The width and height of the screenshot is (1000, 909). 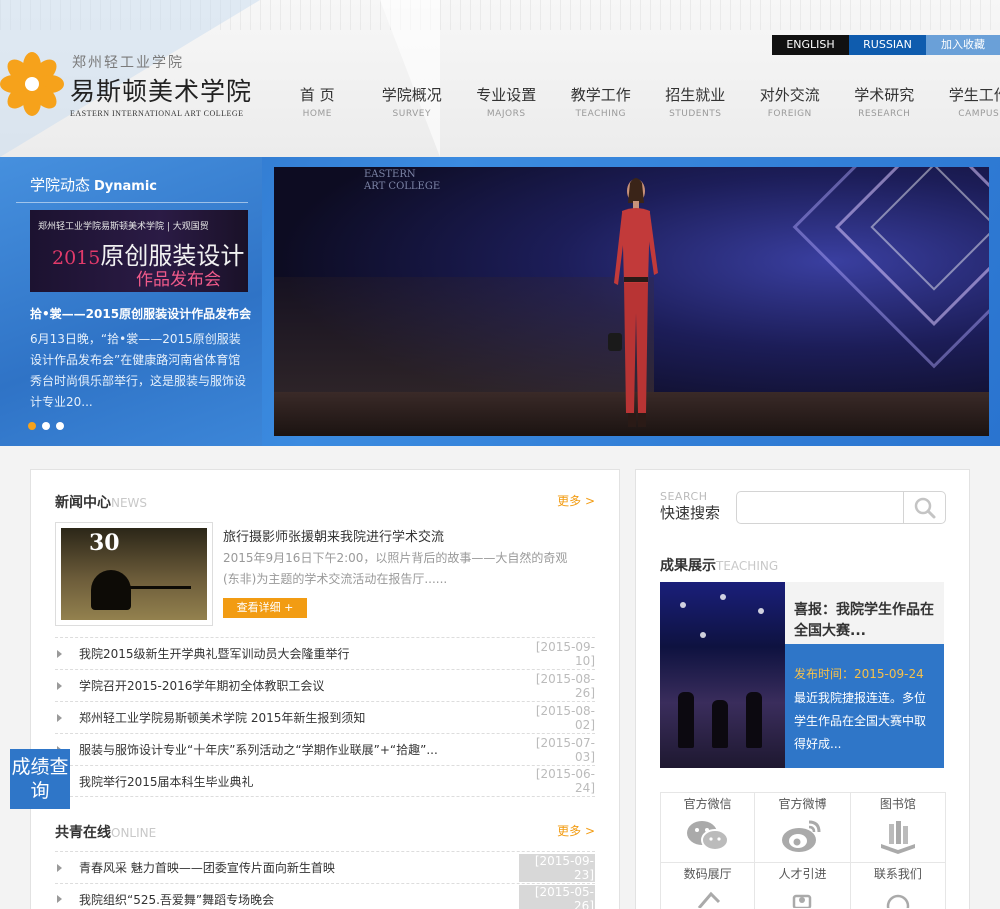 What do you see at coordinates (299, 653) in the screenshot?
I see `news-item-title: 我院2015级新生开学典礼暨军训动员大会隆重举行` at bounding box center [299, 653].